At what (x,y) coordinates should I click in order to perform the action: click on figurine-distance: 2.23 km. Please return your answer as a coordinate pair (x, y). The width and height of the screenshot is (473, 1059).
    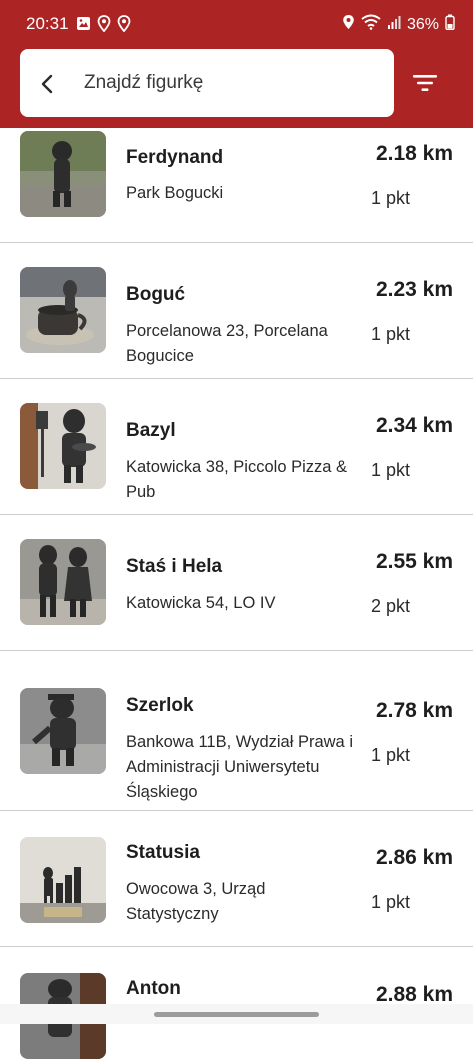
    Looking at the image, I should click on (414, 289).